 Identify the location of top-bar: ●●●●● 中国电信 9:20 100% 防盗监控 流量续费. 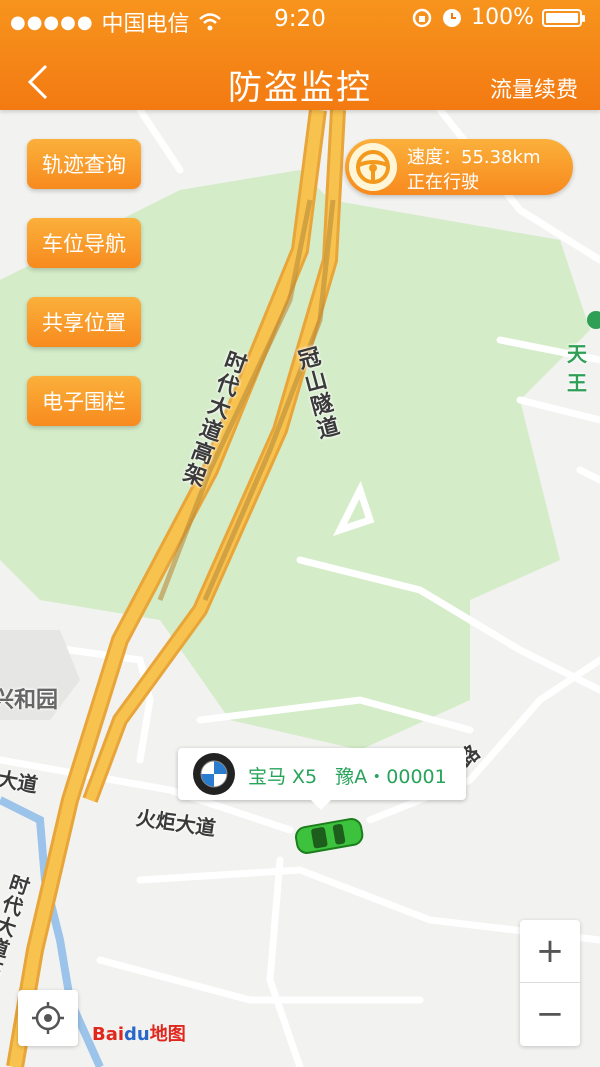
(300, 55).